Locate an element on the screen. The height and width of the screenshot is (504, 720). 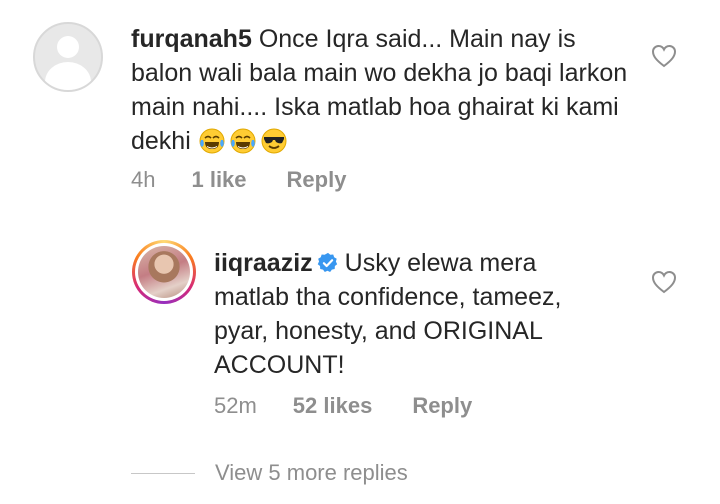
replies-divider-line is located at coordinates (163, 473).